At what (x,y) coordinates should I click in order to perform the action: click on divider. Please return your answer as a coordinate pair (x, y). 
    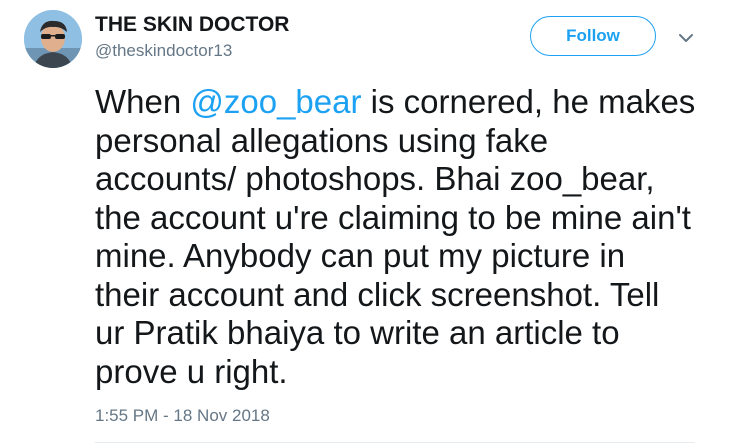
    Looking at the image, I should click on (395, 442).